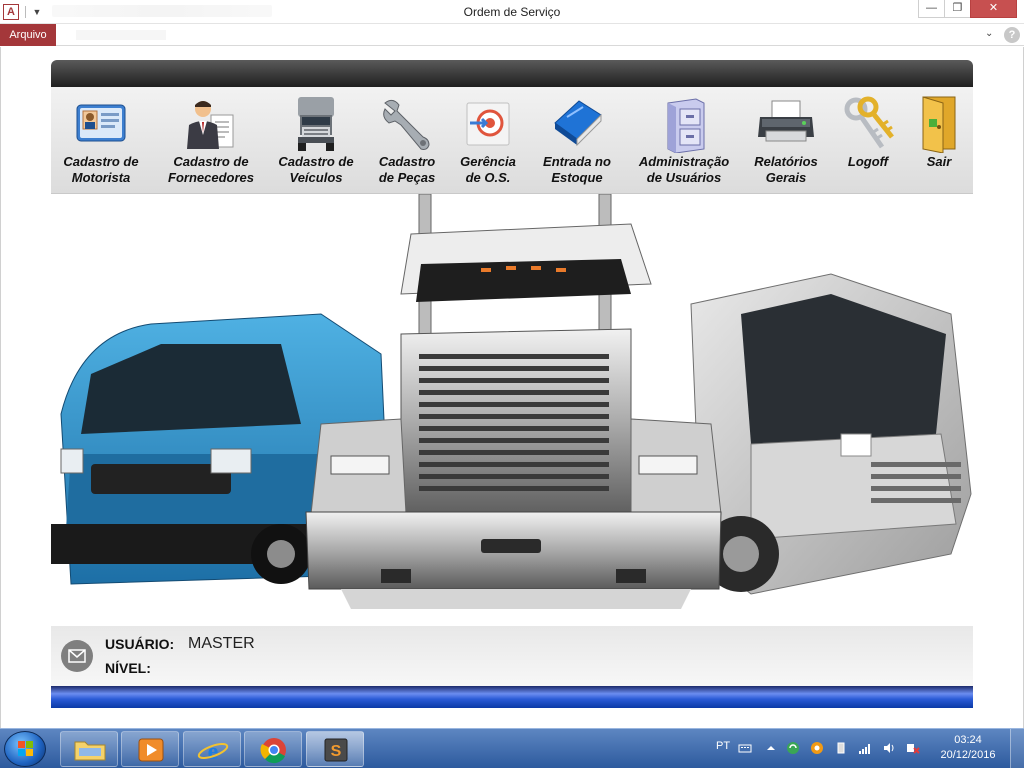 This screenshot has height=773, width=1024. I want to click on wrench-icon, so click(407, 124).